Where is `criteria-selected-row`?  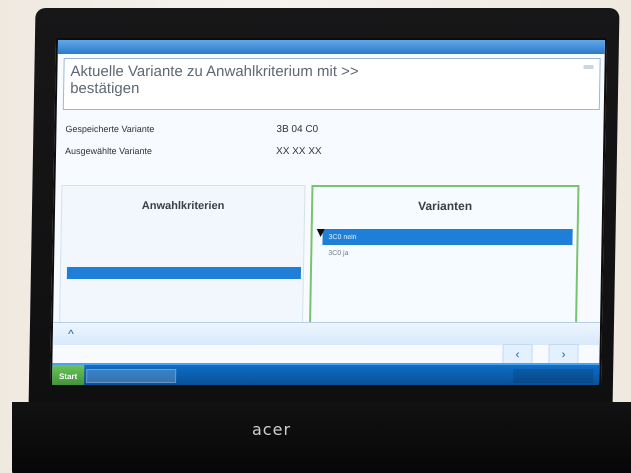
criteria-selected-row is located at coordinates (184, 273).